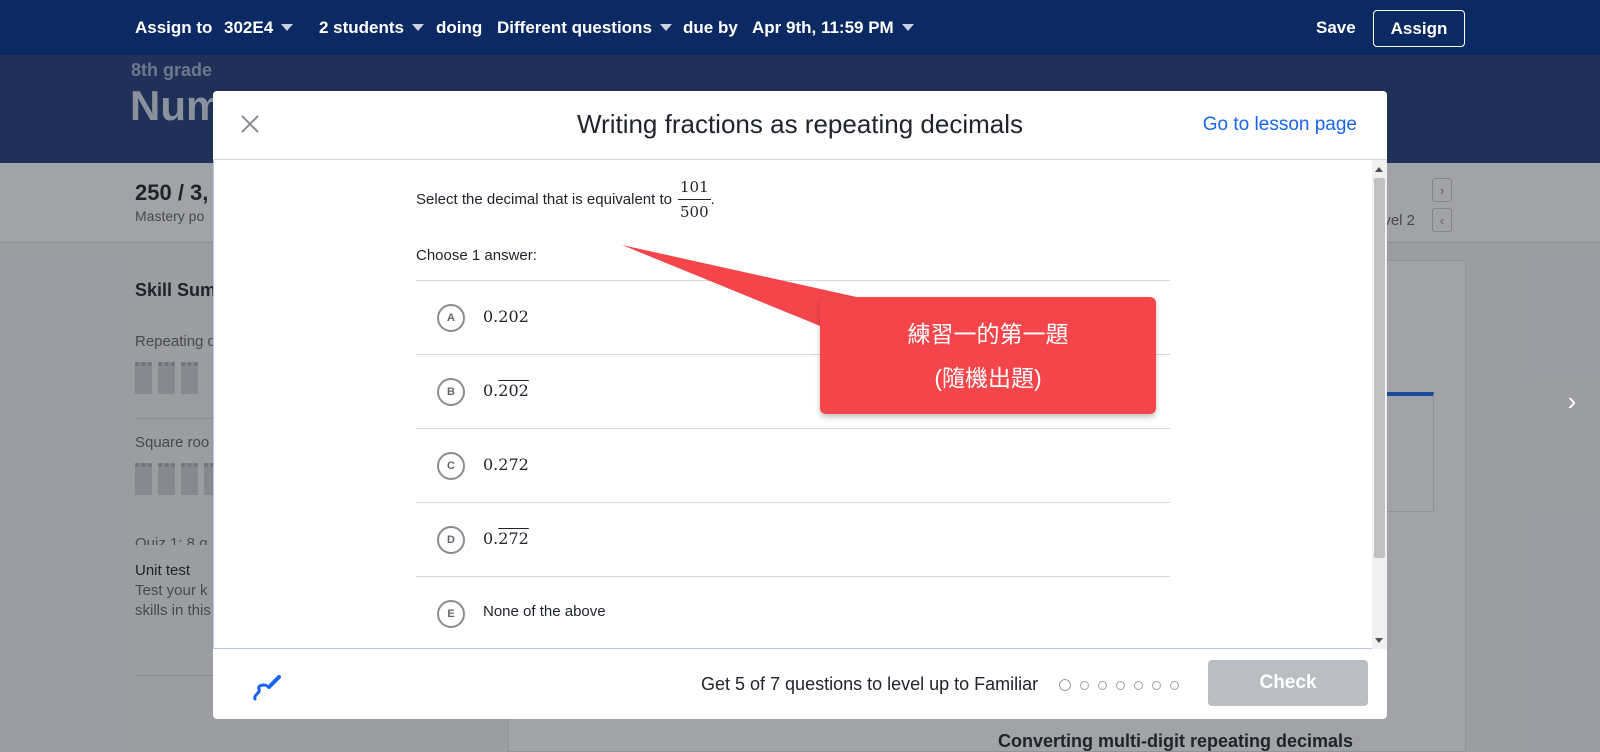  What do you see at coordinates (544, 199) in the screenshot?
I see `question-prefix: Select the decimal that is equivalent to` at bounding box center [544, 199].